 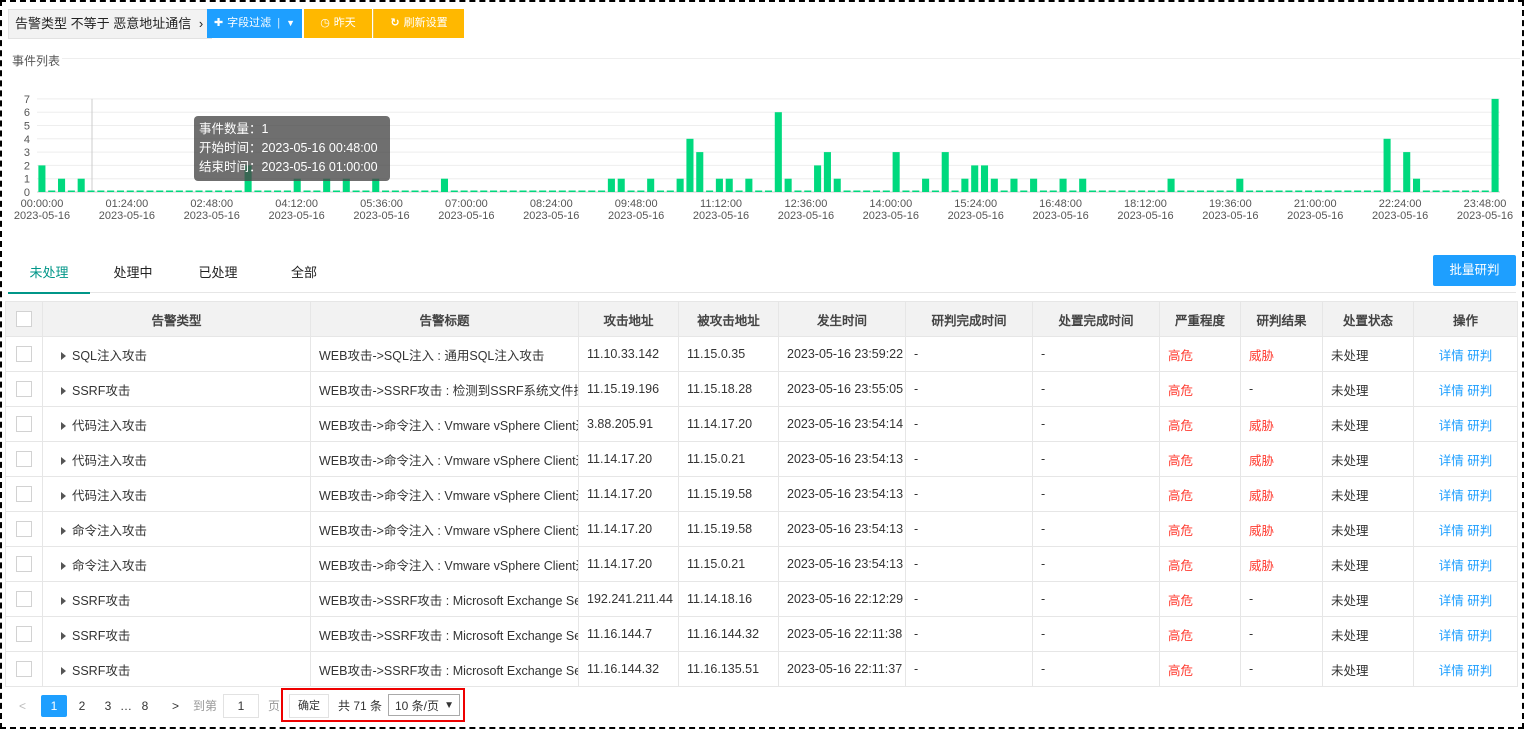 I want to click on highlight-box, so click(x=373, y=705).